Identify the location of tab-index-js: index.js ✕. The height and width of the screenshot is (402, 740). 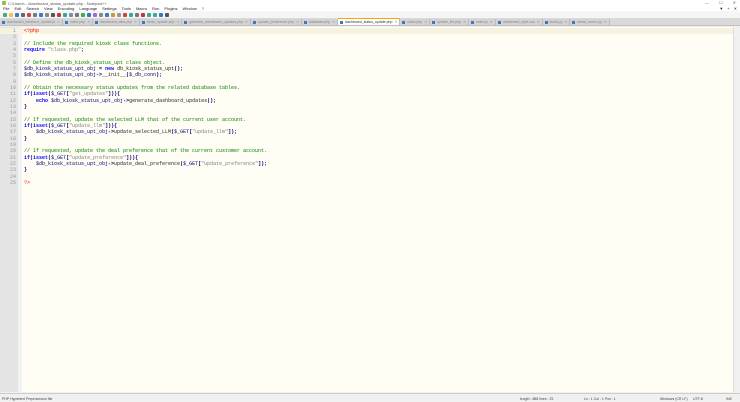
(482, 22).